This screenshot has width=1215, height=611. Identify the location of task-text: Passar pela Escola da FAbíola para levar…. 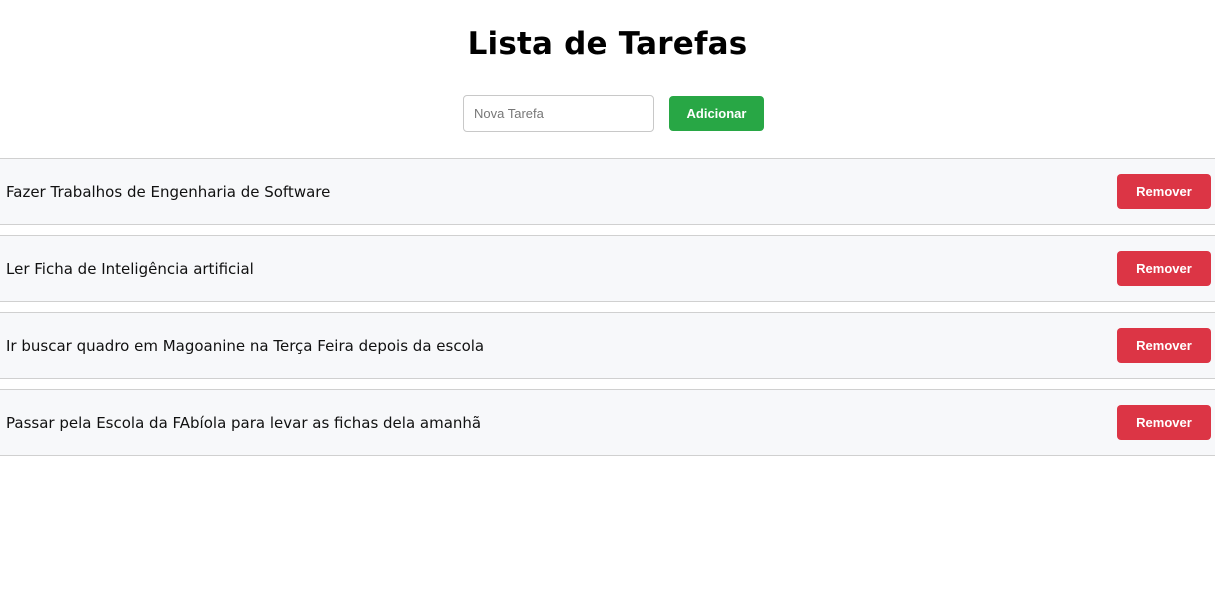
(244, 422).